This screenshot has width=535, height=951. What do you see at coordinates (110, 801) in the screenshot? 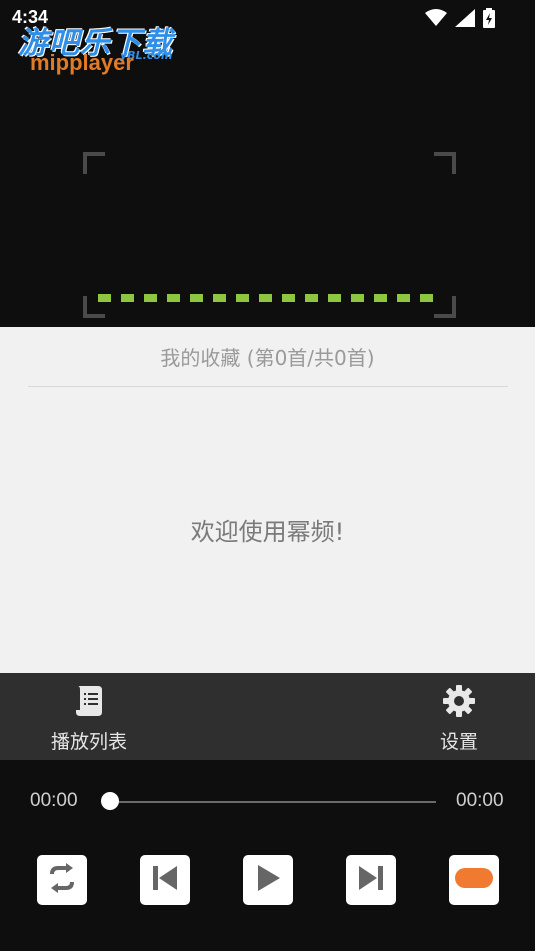
I see `progress-thumb` at bounding box center [110, 801].